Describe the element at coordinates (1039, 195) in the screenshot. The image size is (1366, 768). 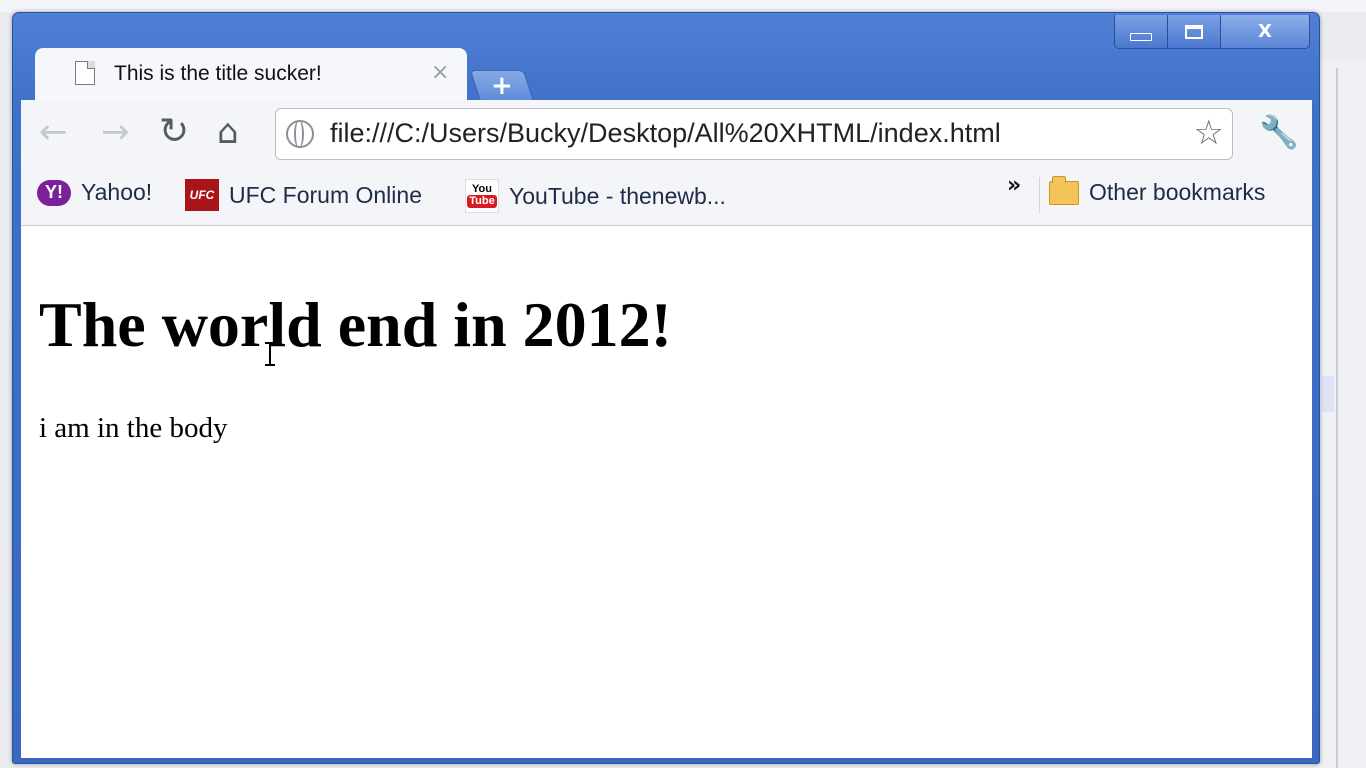
I see `bookmarks-divider` at that location.